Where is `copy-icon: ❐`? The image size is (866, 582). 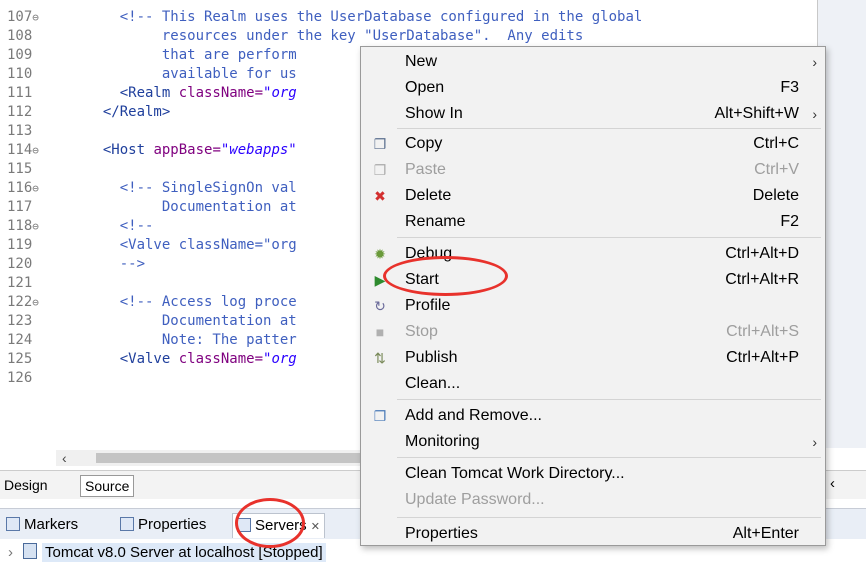 copy-icon: ❐ is located at coordinates (380, 144).